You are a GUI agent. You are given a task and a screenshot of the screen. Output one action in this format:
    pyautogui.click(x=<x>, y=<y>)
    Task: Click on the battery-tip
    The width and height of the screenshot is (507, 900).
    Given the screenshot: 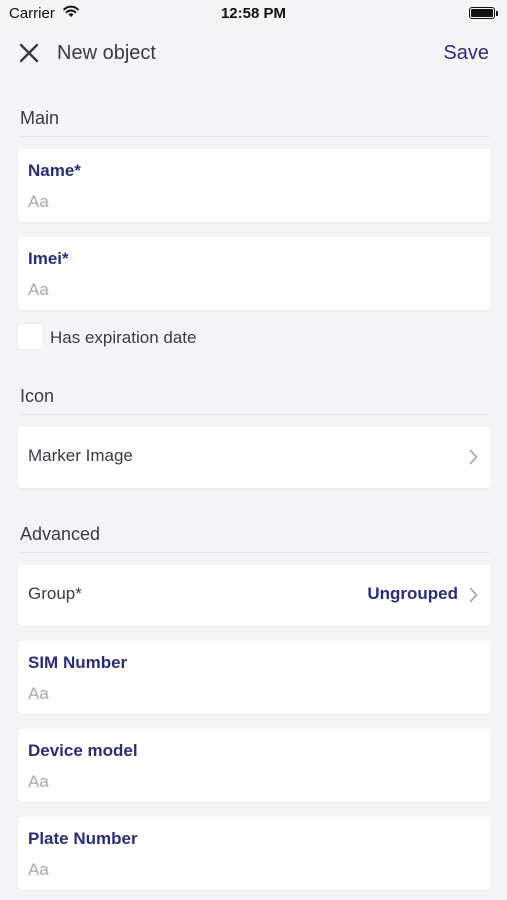 What is the action you would take?
    pyautogui.click(x=497, y=13)
    